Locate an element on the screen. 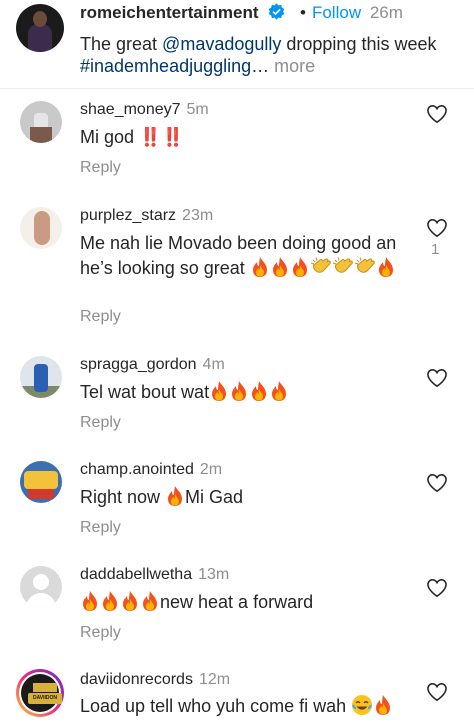 Image resolution: width=474 pixels, height=722 pixels. caption-more-link: more is located at coordinates (294, 66).